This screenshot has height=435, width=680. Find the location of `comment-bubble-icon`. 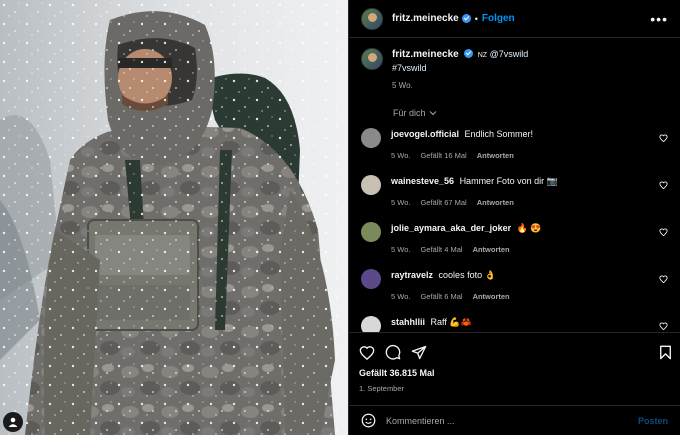

comment-bubble-icon is located at coordinates (393, 352).